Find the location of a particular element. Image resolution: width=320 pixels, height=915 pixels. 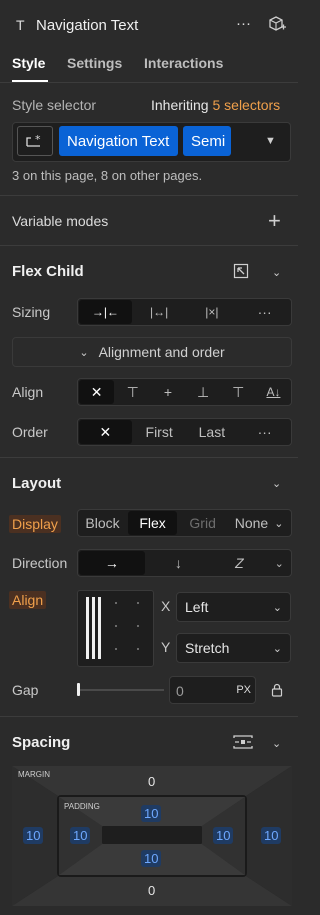

layout-title: Layout is located at coordinates (37, 483).